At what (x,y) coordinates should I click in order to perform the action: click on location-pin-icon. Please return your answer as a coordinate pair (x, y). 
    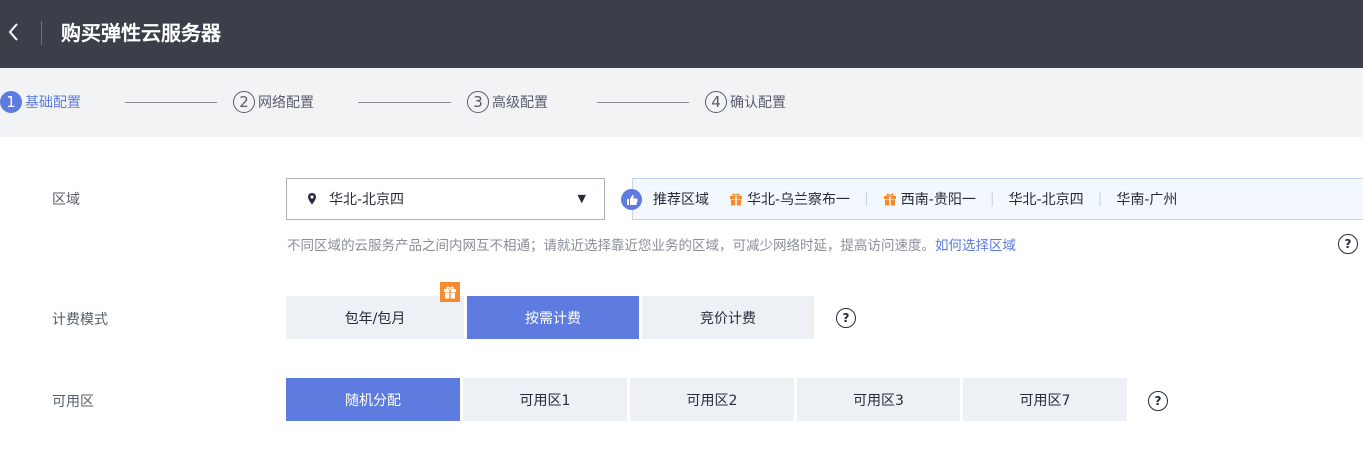
    Looking at the image, I should click on (312, 199).